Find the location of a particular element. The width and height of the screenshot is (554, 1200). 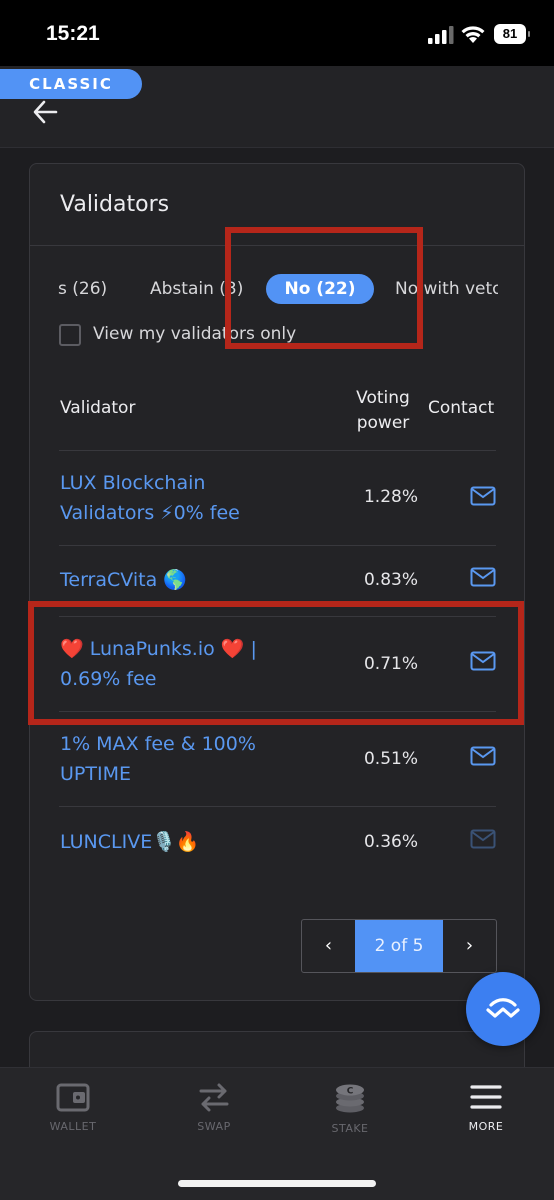

pagination: ‹ 2 of 5 › is located at coordinates (399, 946).